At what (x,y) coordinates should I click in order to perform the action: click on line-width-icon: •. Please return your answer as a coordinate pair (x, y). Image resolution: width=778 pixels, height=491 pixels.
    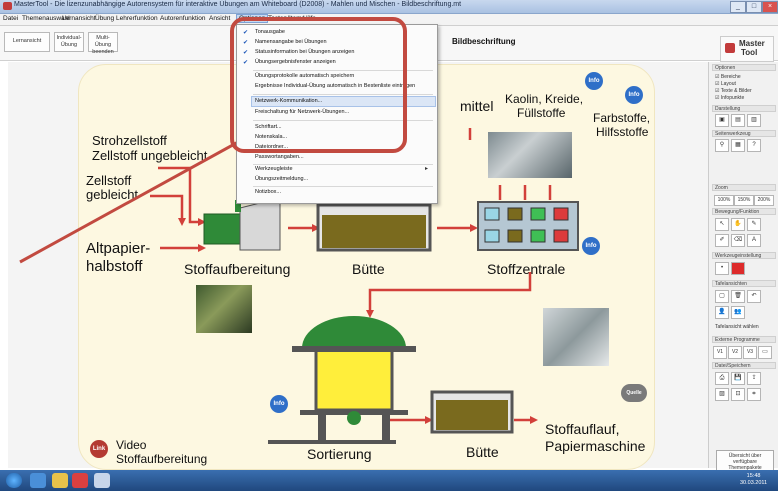
    Looking at the image, I should click on (722, 268).